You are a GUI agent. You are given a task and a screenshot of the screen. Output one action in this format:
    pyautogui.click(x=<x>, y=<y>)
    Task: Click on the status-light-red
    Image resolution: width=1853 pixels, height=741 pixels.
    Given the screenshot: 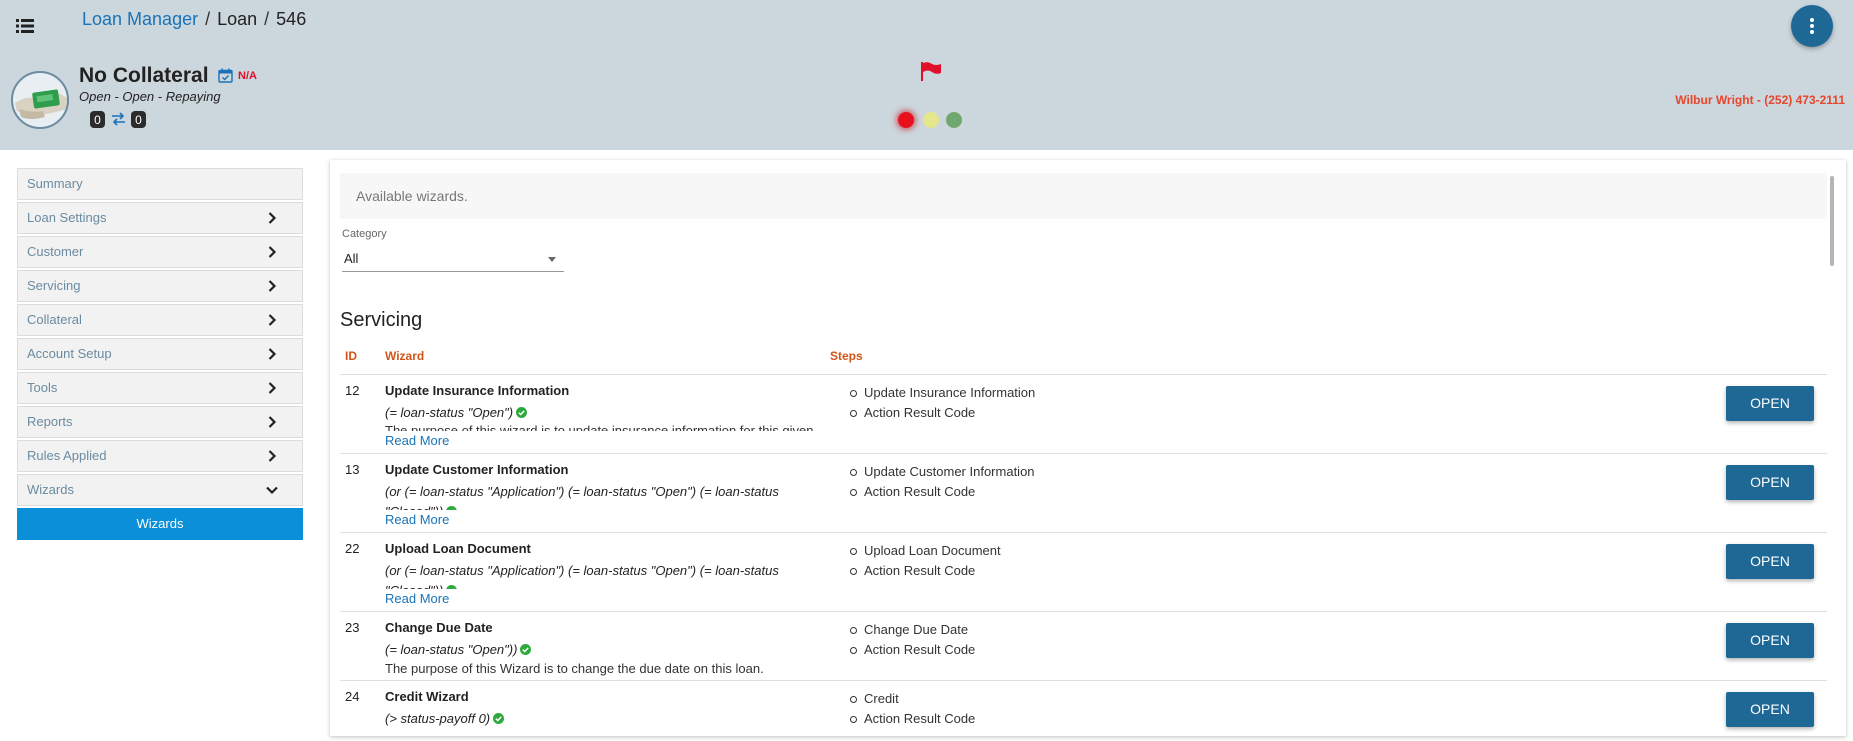 What is the action you would take?
    pyautogui.click(x=906, y=120)
    